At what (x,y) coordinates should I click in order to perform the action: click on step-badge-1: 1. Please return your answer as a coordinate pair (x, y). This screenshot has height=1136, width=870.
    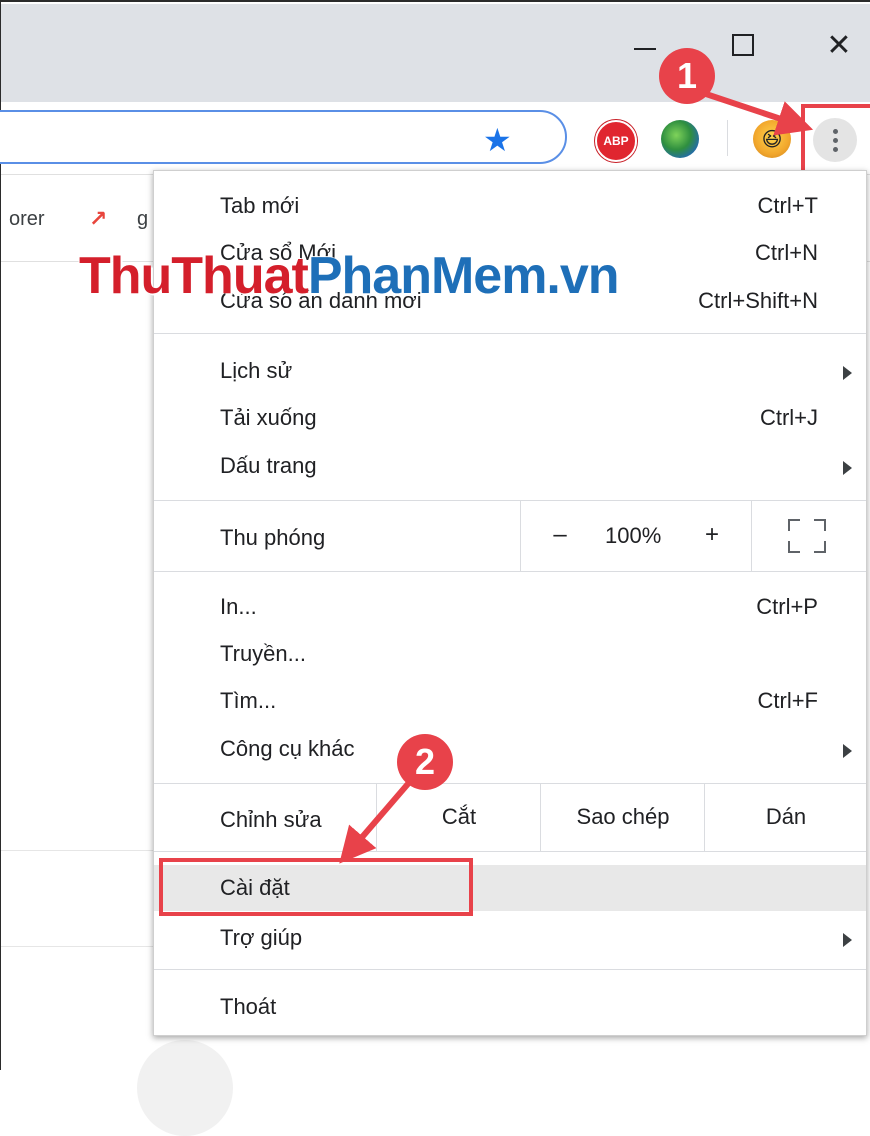
    Looking at the image, I should click on (687, 76).